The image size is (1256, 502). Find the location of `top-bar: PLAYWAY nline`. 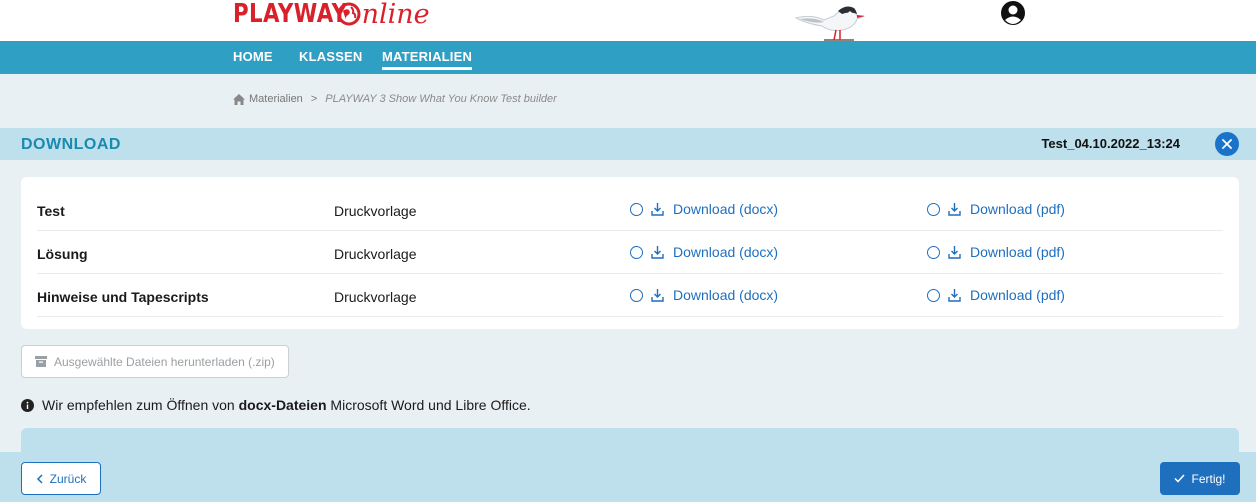

top-bar: PLAYWAY nline is located at coordinates (628, 20).